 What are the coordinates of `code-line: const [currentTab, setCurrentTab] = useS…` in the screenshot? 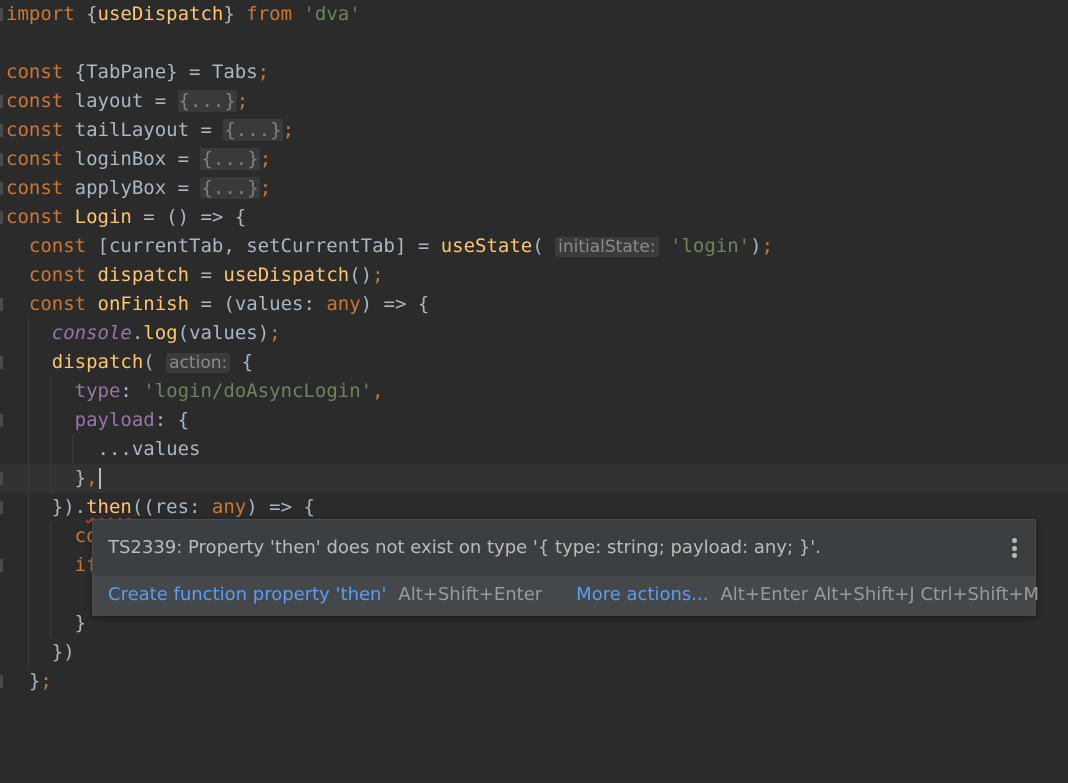 It's located at (534, 246).